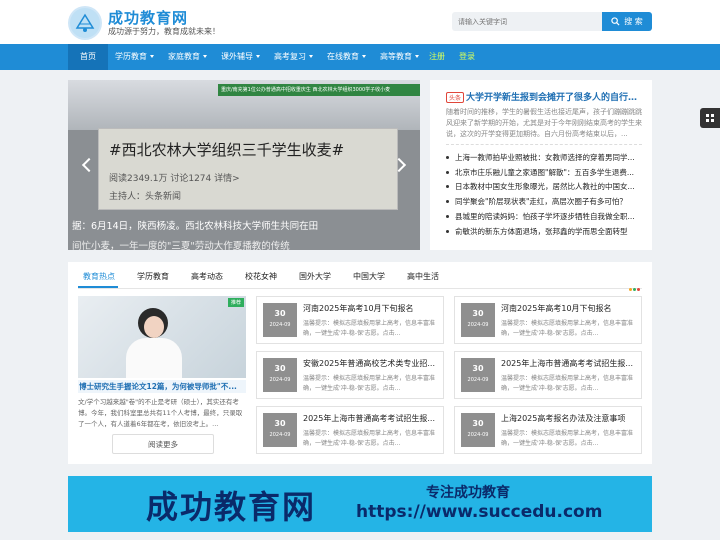 The height and width of the screenshot is (540, 720). I want to click on news-title: 俞敏洪的新东方体面退场，张邦鑫的学而思全面转型, so click(541, 231).